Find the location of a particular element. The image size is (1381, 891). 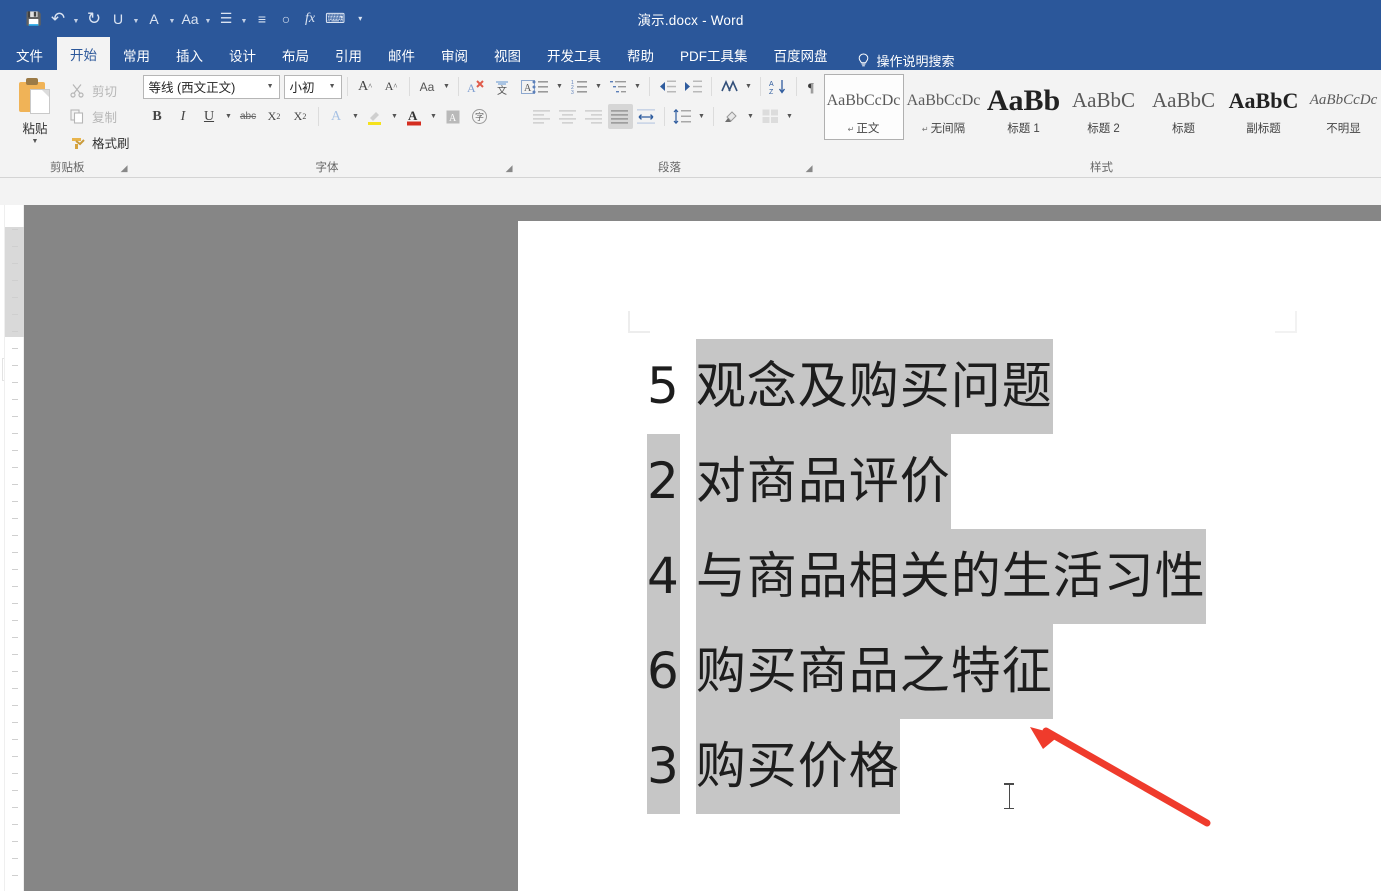

sort-icon: AZ is located at coordinates (777, 87).